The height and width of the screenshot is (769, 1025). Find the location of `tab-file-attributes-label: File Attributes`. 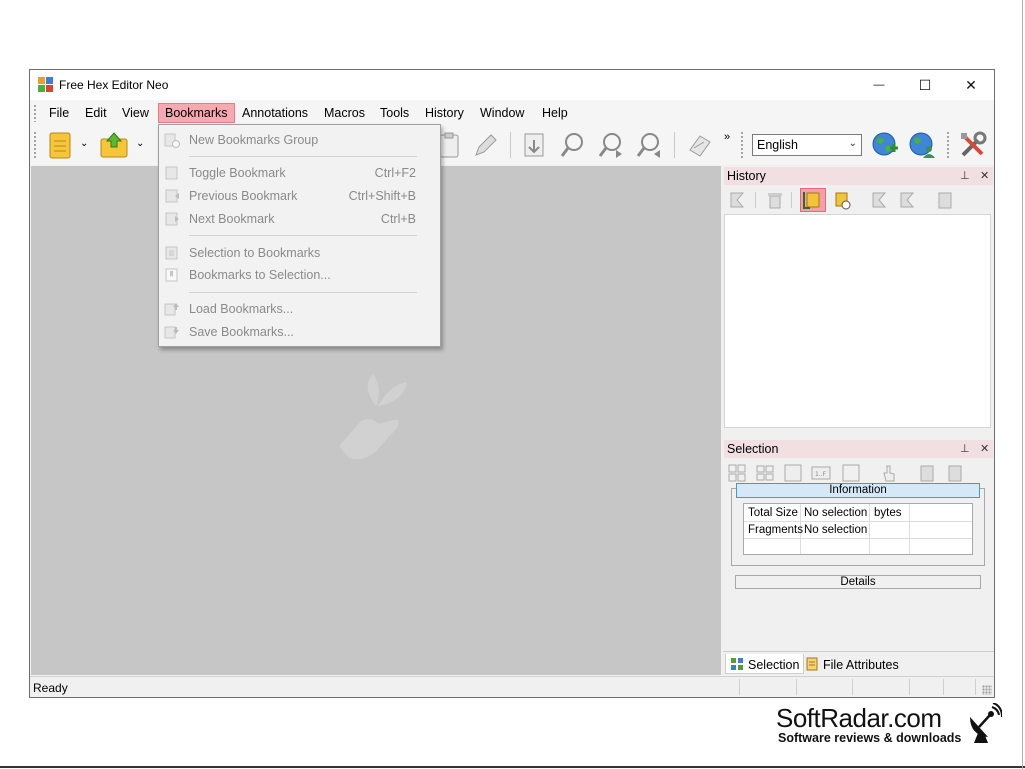

tab-file-attributes-label: File Attributes is located at coordinates (861, 665).